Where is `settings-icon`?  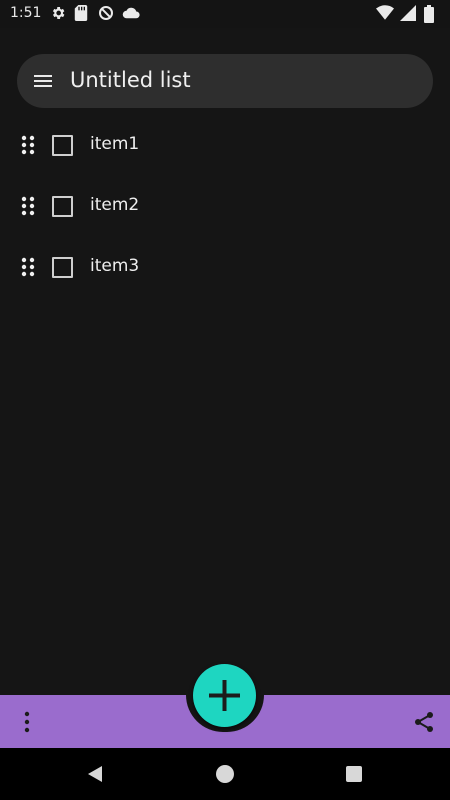
settings-icon is located at coordinates (59, 14).